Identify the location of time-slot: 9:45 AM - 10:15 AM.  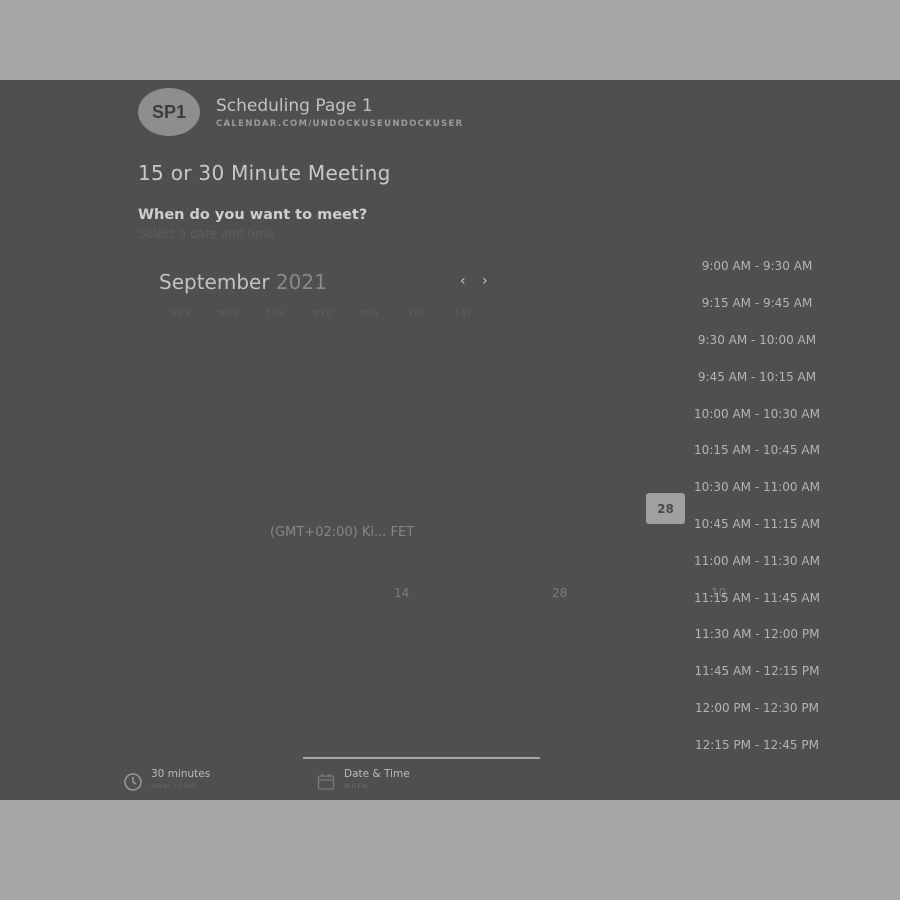
(757, 376).